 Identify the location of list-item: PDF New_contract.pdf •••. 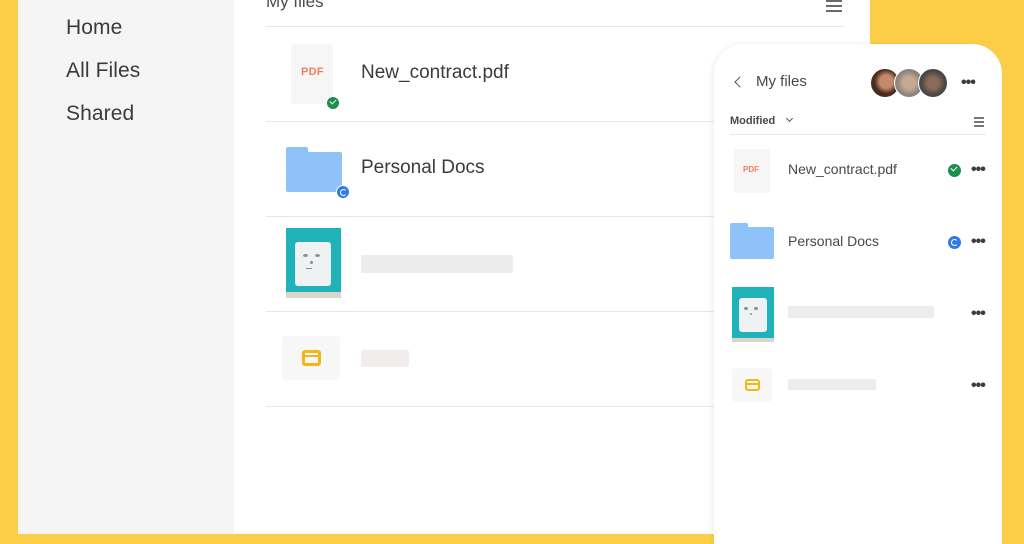
(858, 179).